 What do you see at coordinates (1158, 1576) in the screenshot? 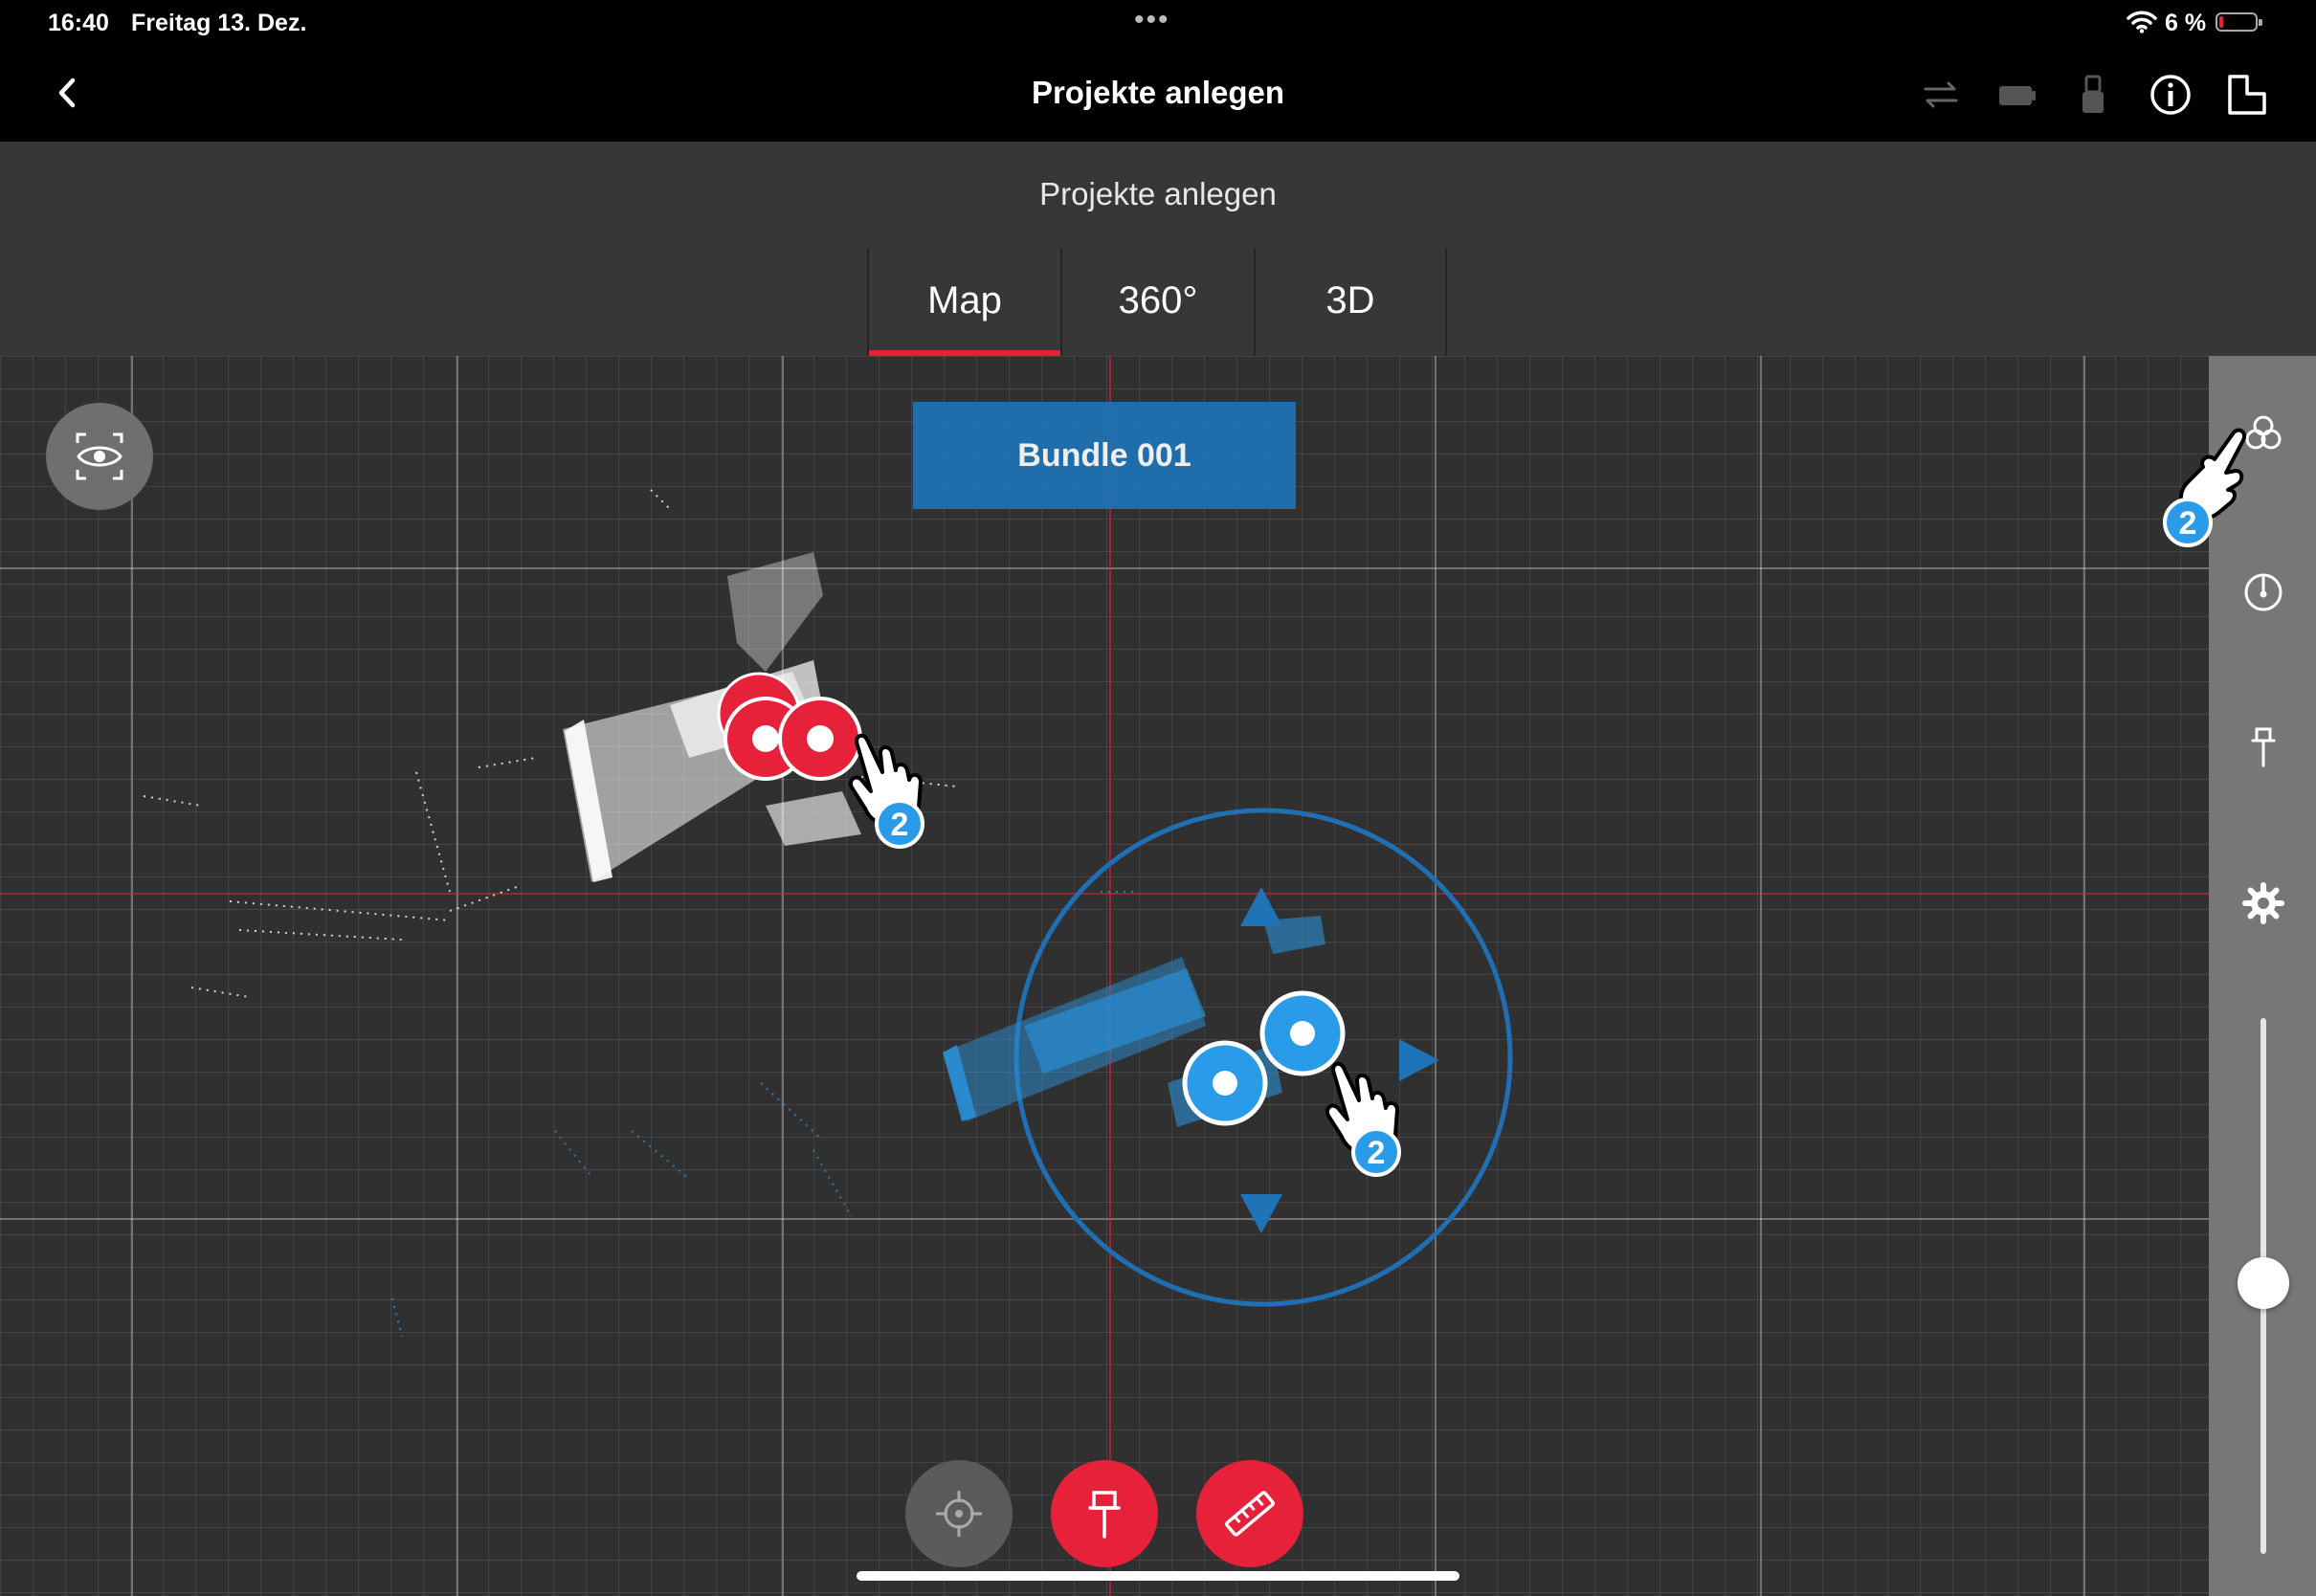
I see `home-indicator` at bounding box center [1158, 1576].